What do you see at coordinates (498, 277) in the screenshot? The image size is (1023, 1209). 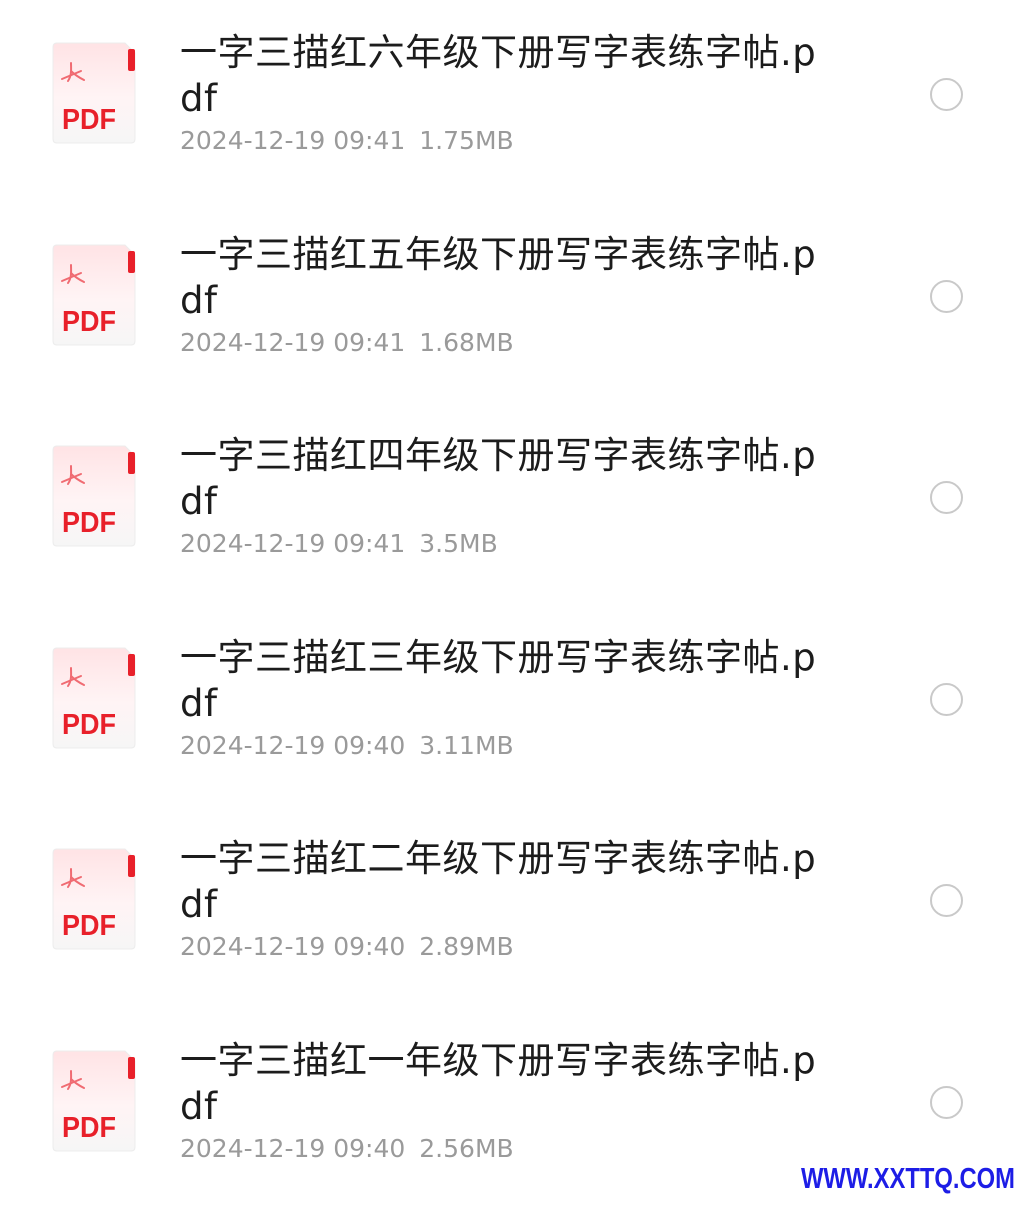 I see `file-name: 一字三描红五年级下册写字表练字帖.pdf` at bounding box center [498, 277].